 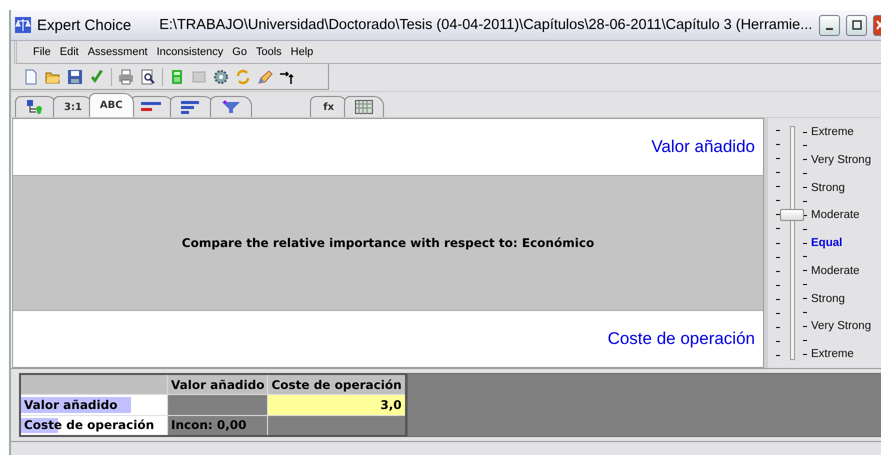 I want to click on scales-icon, so click(x=23, y=25).